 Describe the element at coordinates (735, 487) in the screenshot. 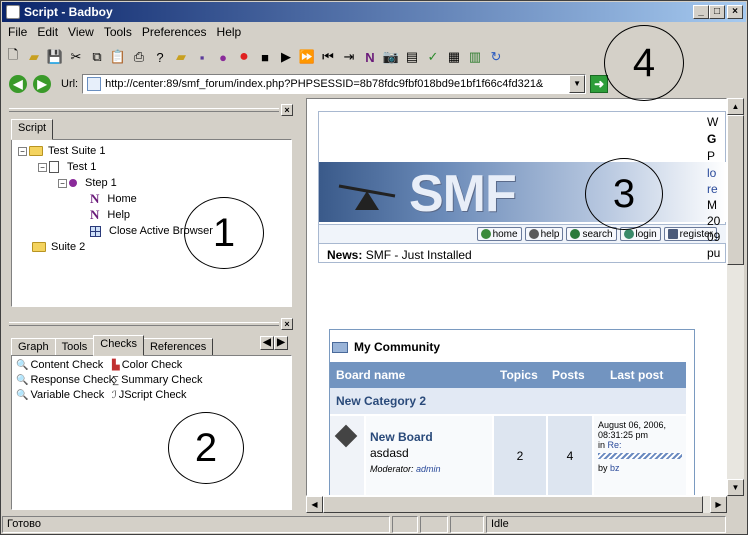

I see `scroll-down-icon: ▼` at that location.